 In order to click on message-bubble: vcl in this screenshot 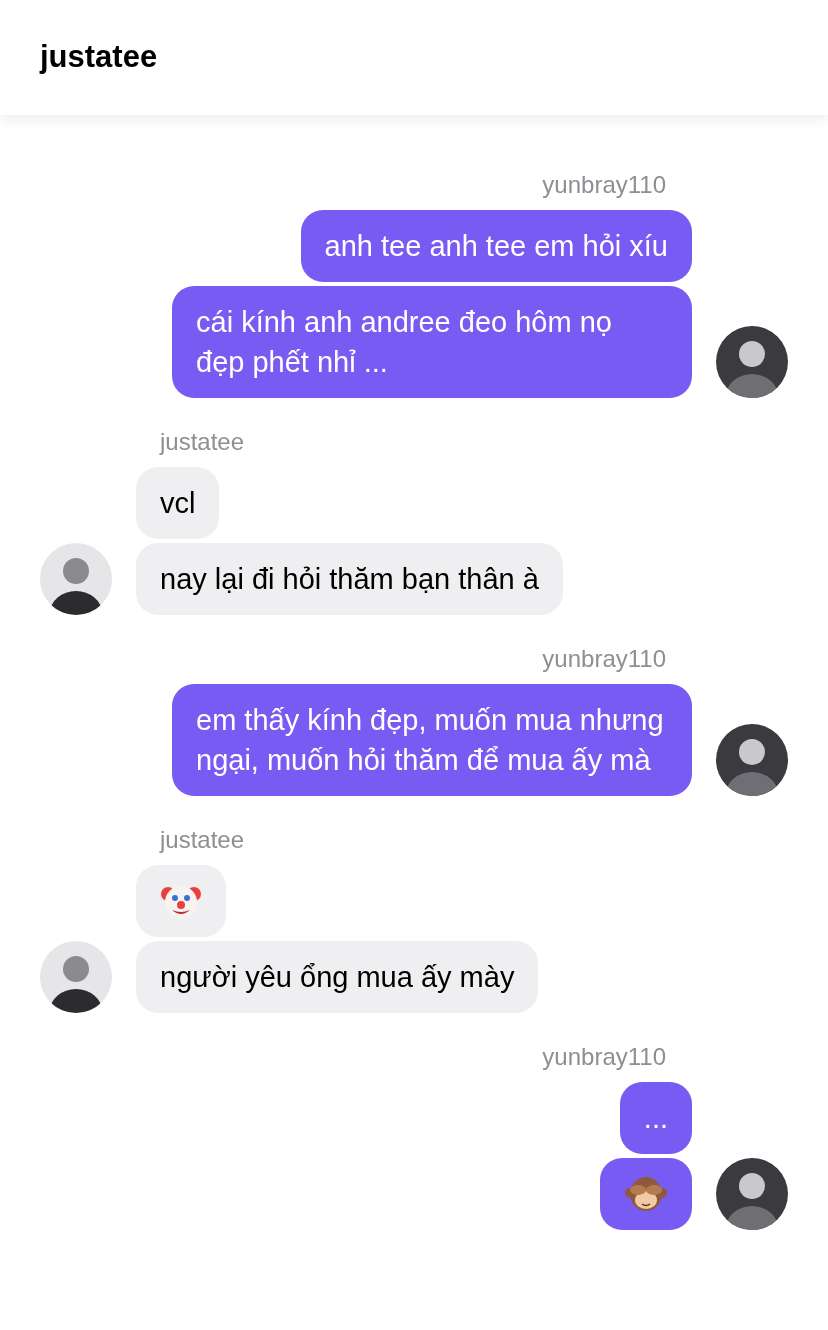, I will do `click(178, 503)`.